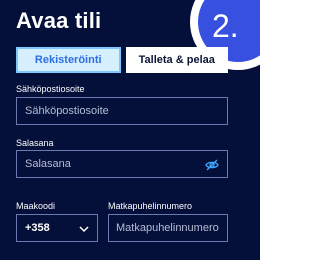 This screenshot has width=320, height=260. I want to click on tab-registration: Rekisteröinti, so click(68, 60).